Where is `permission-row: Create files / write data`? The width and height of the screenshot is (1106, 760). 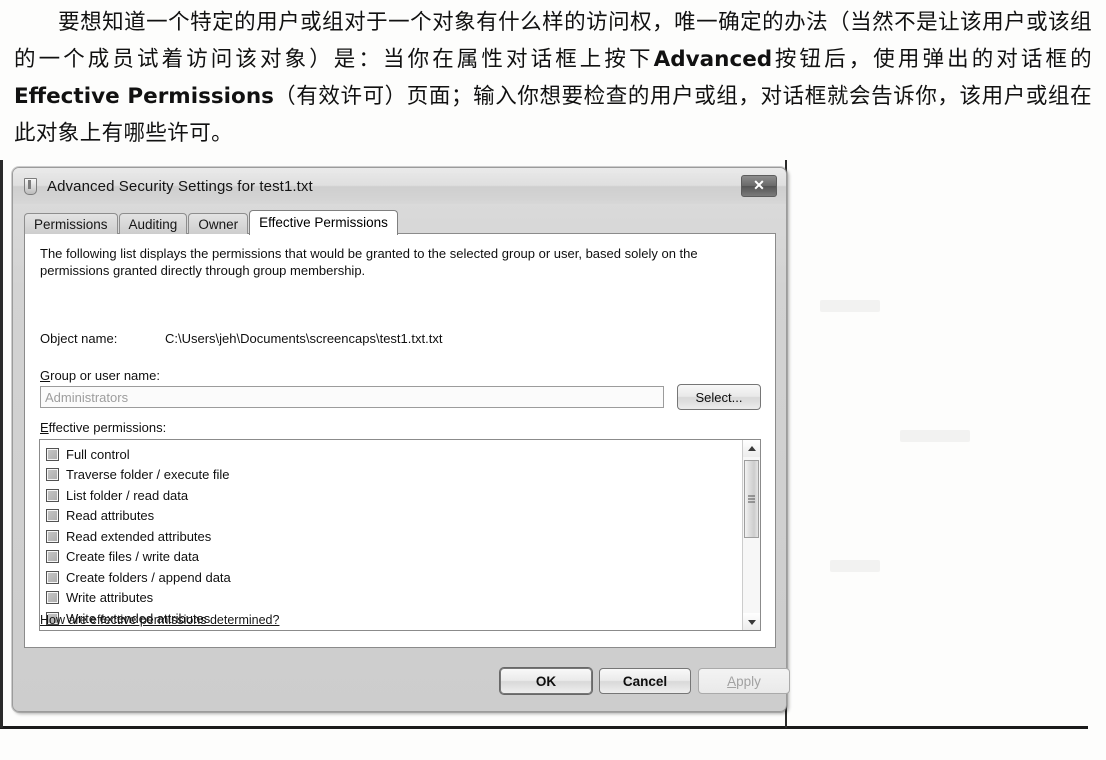
permission-row: Create files / write data is located at coordinates (393, 557).